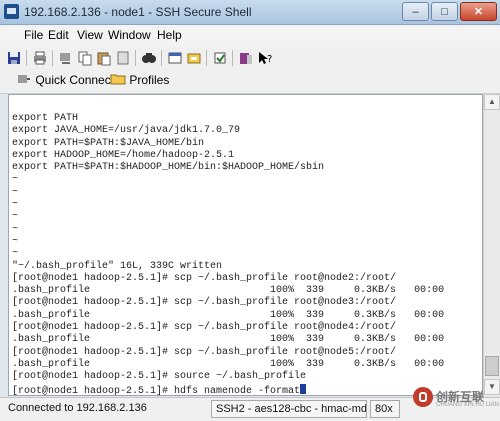  Describe the element at coordinates (456, 399) in the screenshot. I see `watermark: 创新互联 CHUANG XIN HU LIAN` at that location.